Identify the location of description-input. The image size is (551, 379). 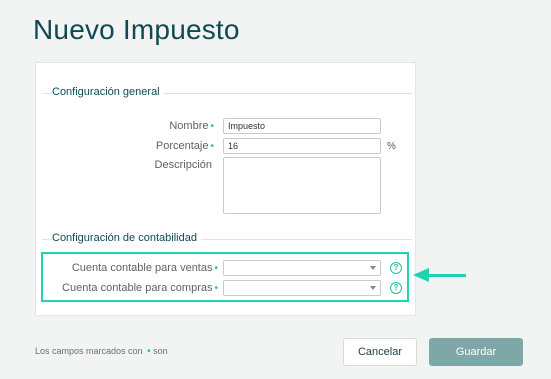
(302, 185).